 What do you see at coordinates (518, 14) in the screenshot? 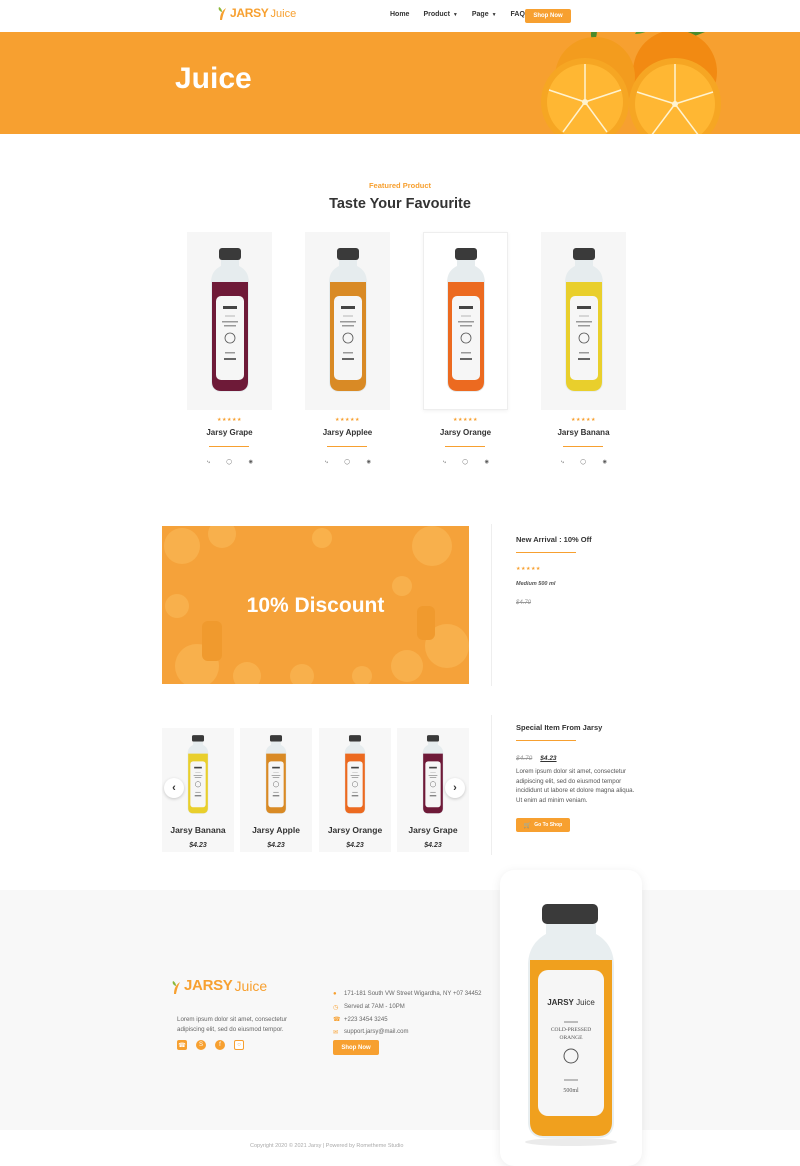
I see `nav-faq: FAQ` at bounding box center [518, 14].